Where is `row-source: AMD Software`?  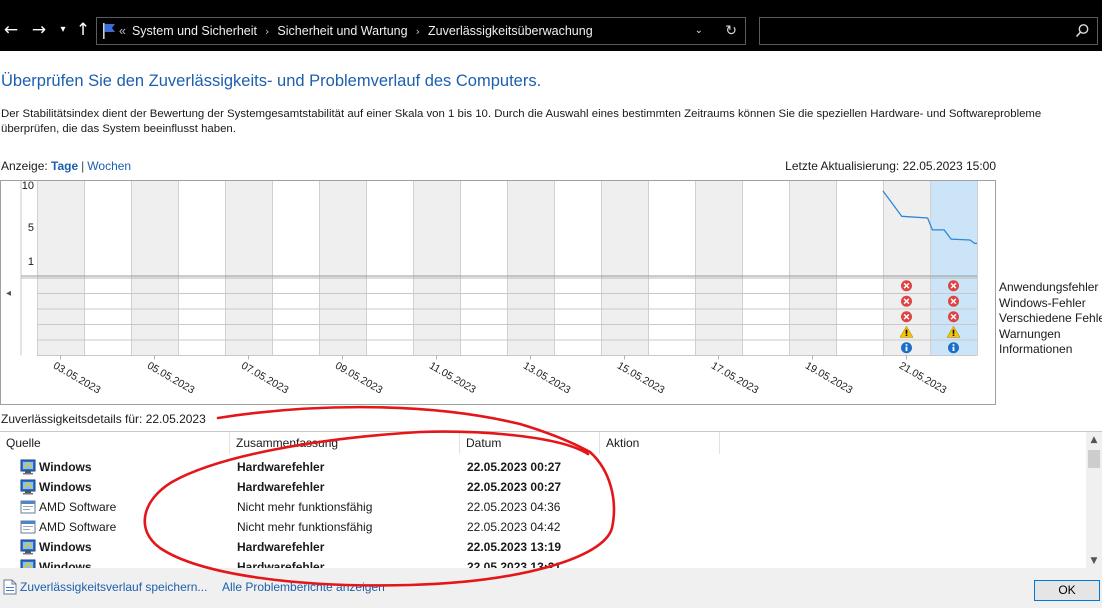 row-source: AMD Software is located at coordinates (78, 507).